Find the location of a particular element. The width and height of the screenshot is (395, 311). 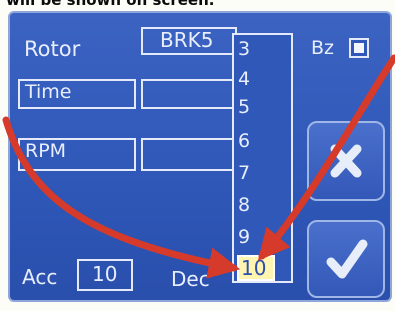

checkbox-fill is located at coordinates (359, 48).